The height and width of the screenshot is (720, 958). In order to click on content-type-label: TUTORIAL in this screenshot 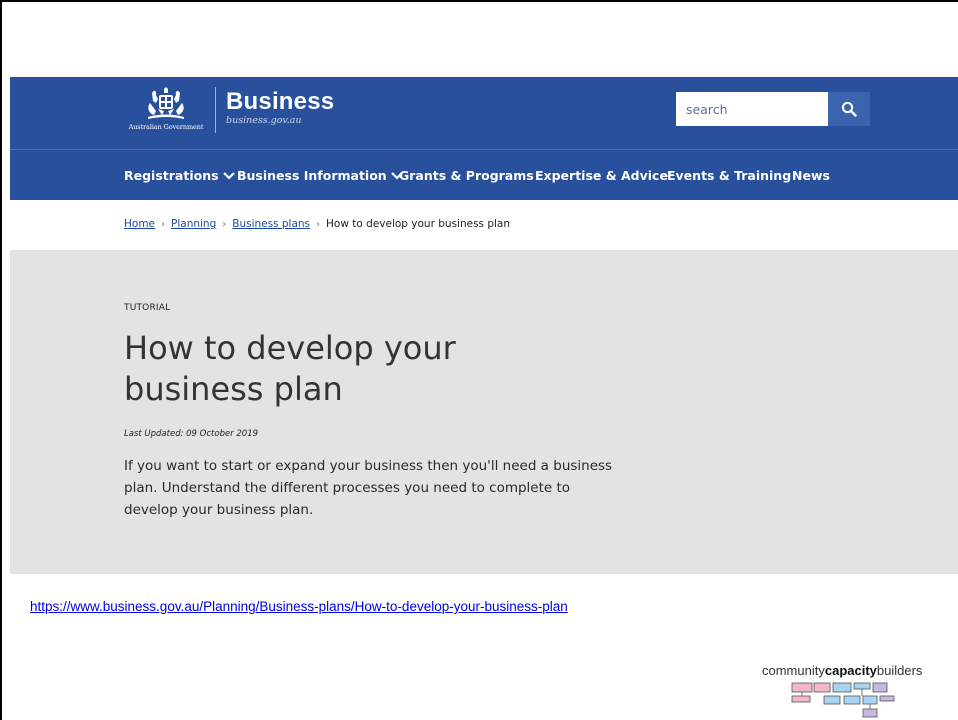, I will do `click(147, 308)`.